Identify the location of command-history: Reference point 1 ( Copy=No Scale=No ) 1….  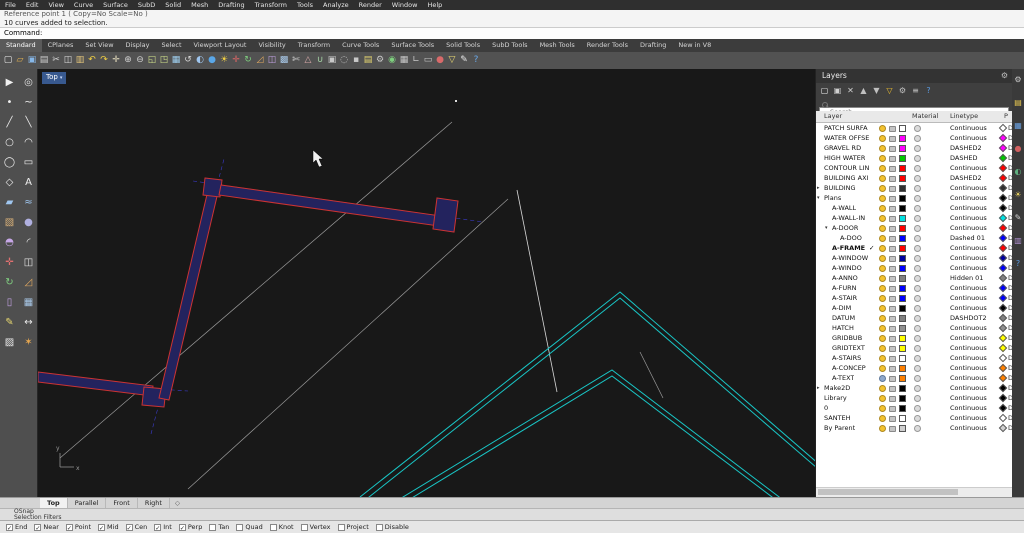
(512, 25).